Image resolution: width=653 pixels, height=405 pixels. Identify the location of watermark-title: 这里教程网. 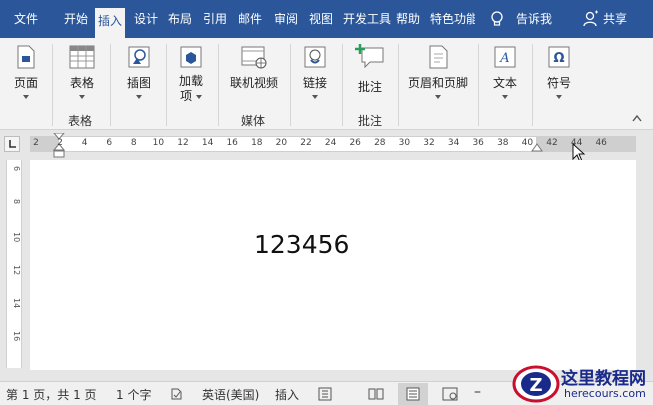
(603, 379).